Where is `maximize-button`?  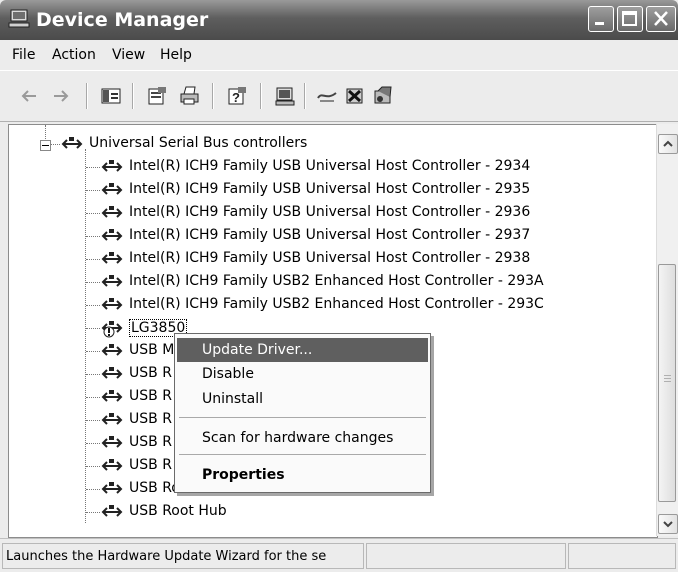 maximize-button is located at coordinates (630, 19).